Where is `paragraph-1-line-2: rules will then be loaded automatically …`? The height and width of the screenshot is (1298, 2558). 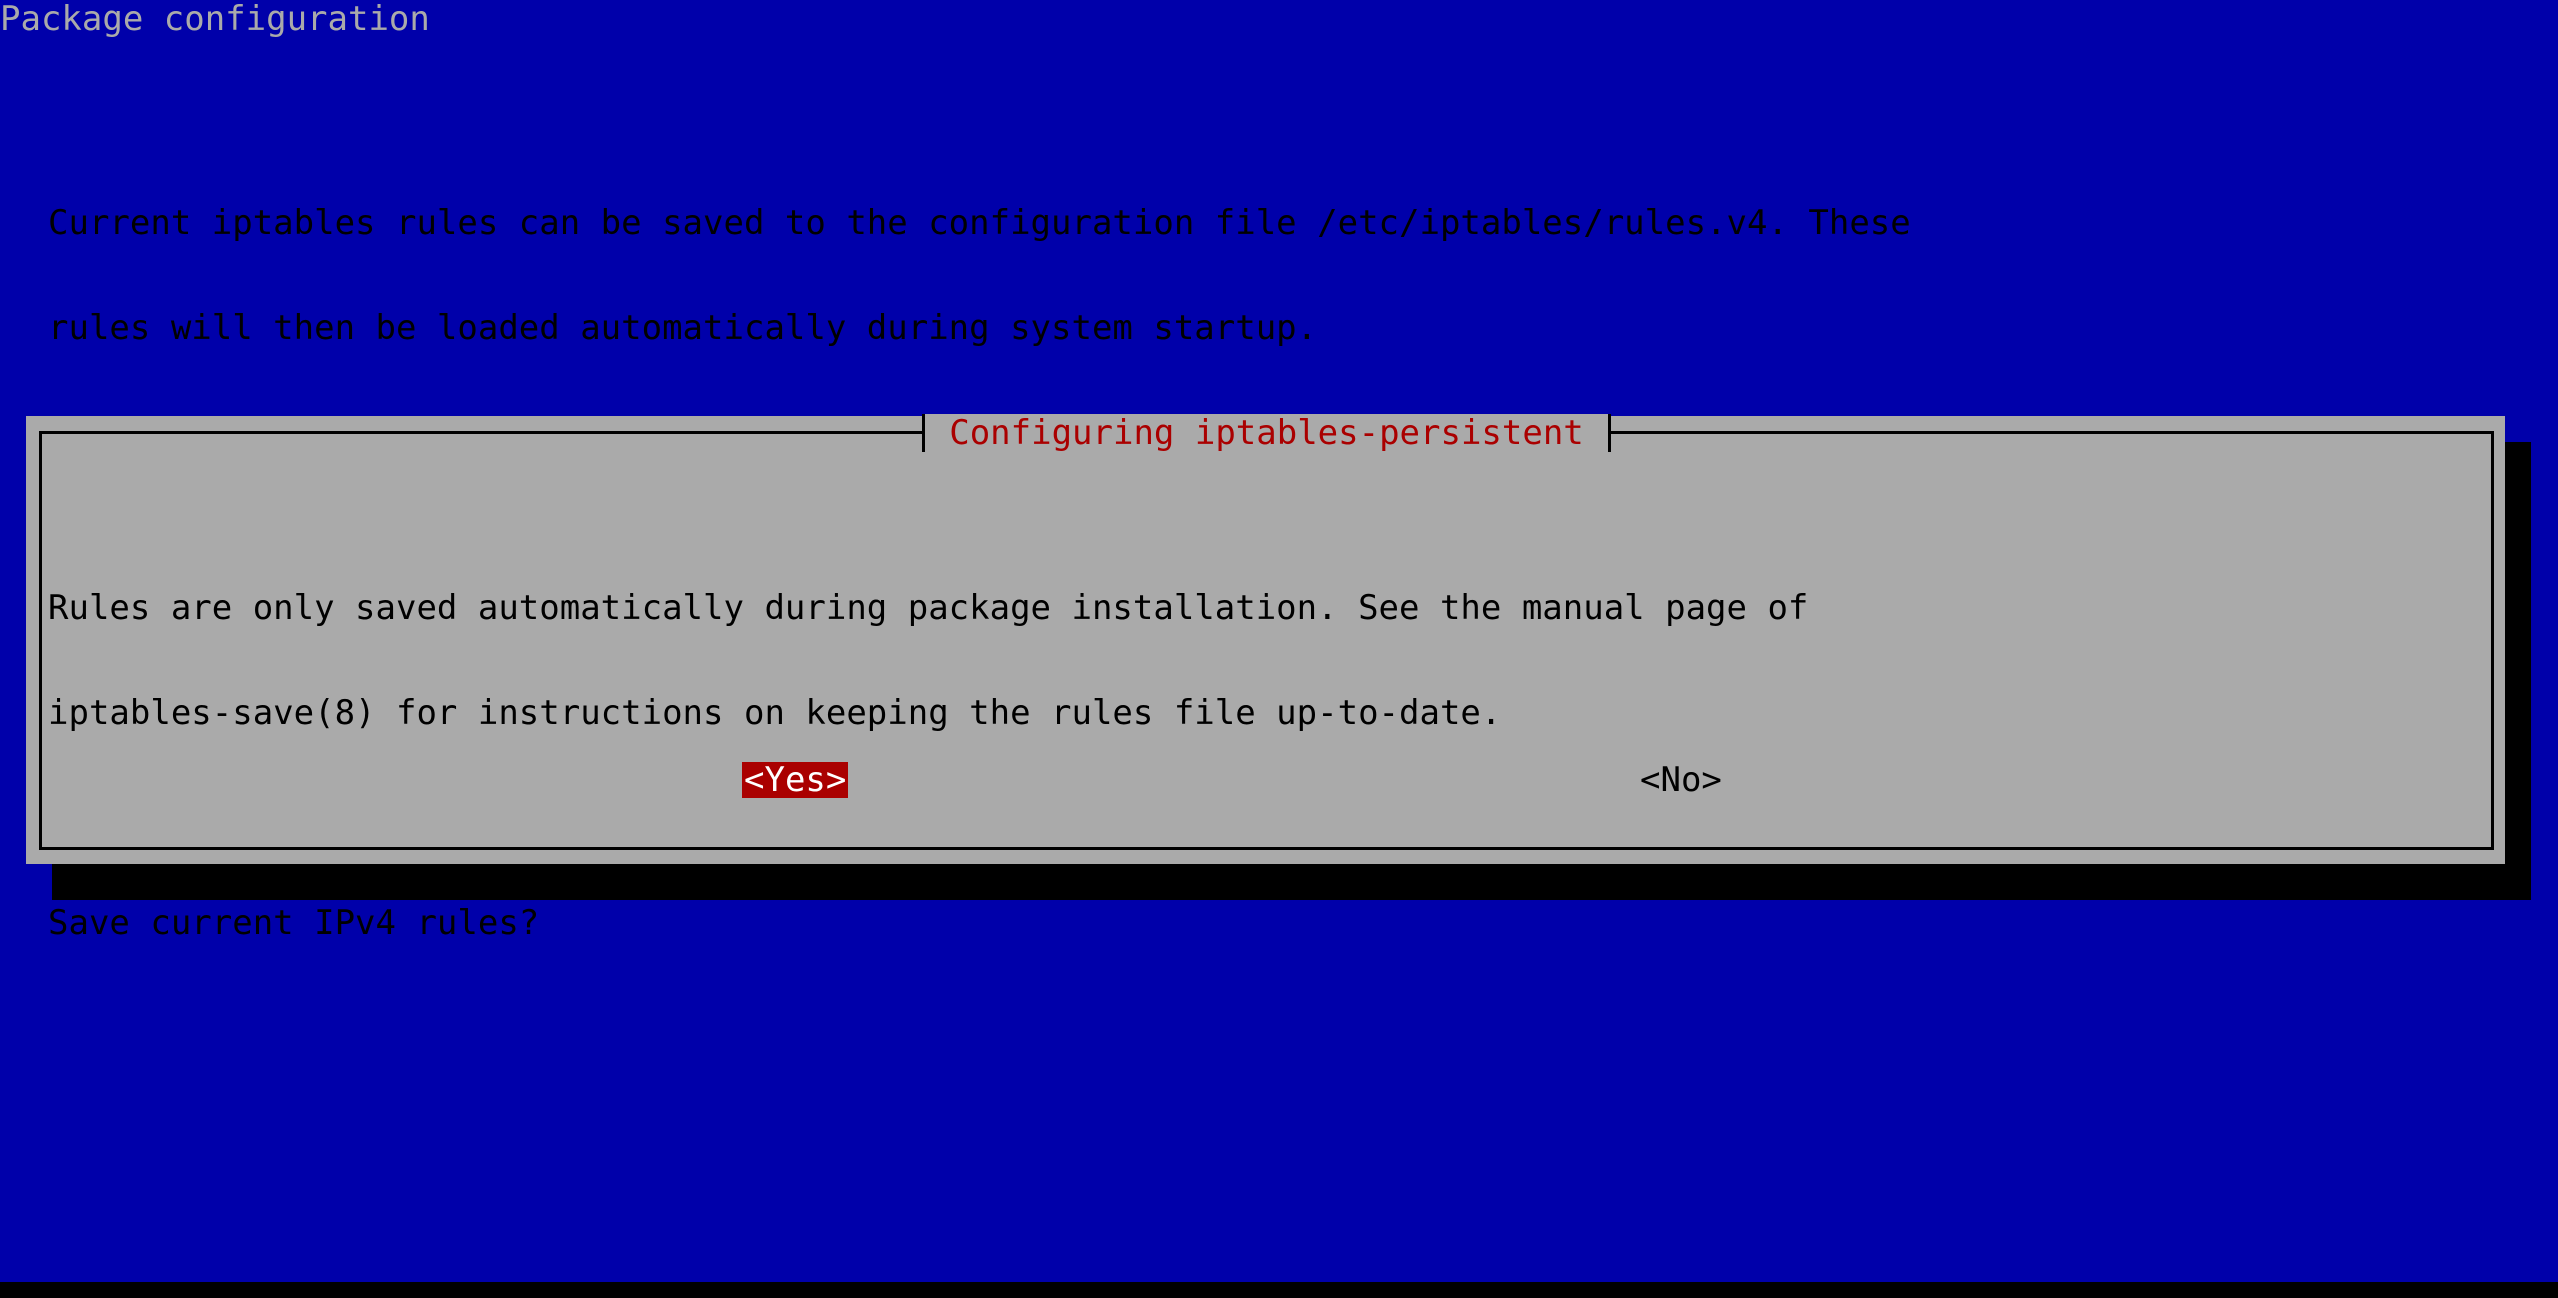 paragraph-1-line-2: rules will then be loaded automatically … is located at coordinates (683, 328).